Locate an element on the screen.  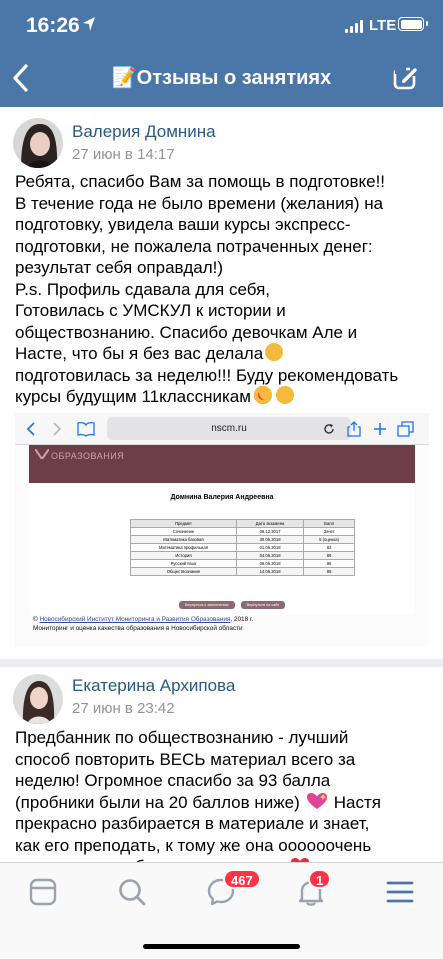
location-arrow-icon is located at coordinates (89, 24).